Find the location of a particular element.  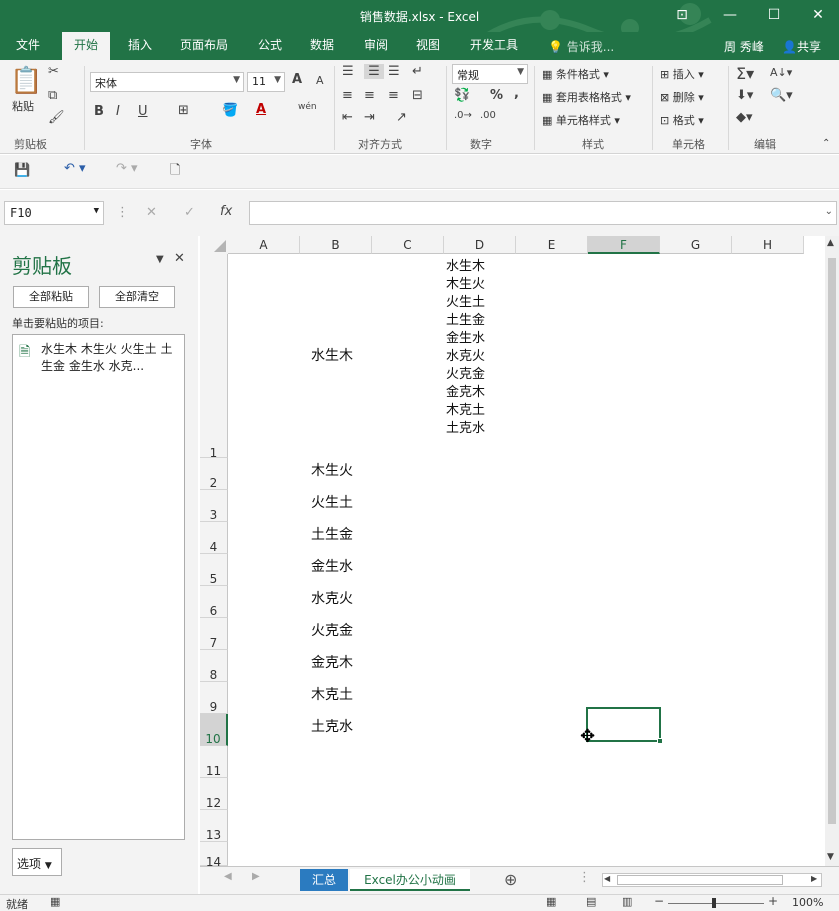

maximize-icon: ☐ is located at coordinates (774, 15).